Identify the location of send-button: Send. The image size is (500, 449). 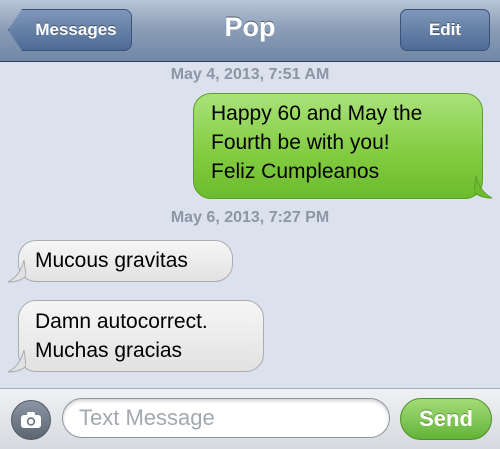
(446, 419).